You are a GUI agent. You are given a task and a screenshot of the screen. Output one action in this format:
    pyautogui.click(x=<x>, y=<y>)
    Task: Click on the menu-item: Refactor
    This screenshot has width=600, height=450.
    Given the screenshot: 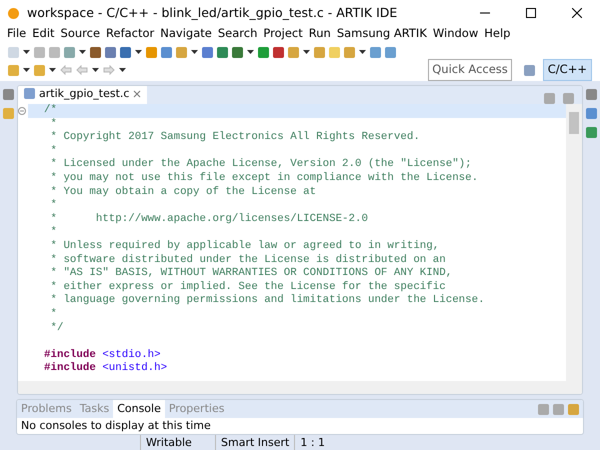 What is the action you would take?
    pyautogui.click(x=130, y=33)
    